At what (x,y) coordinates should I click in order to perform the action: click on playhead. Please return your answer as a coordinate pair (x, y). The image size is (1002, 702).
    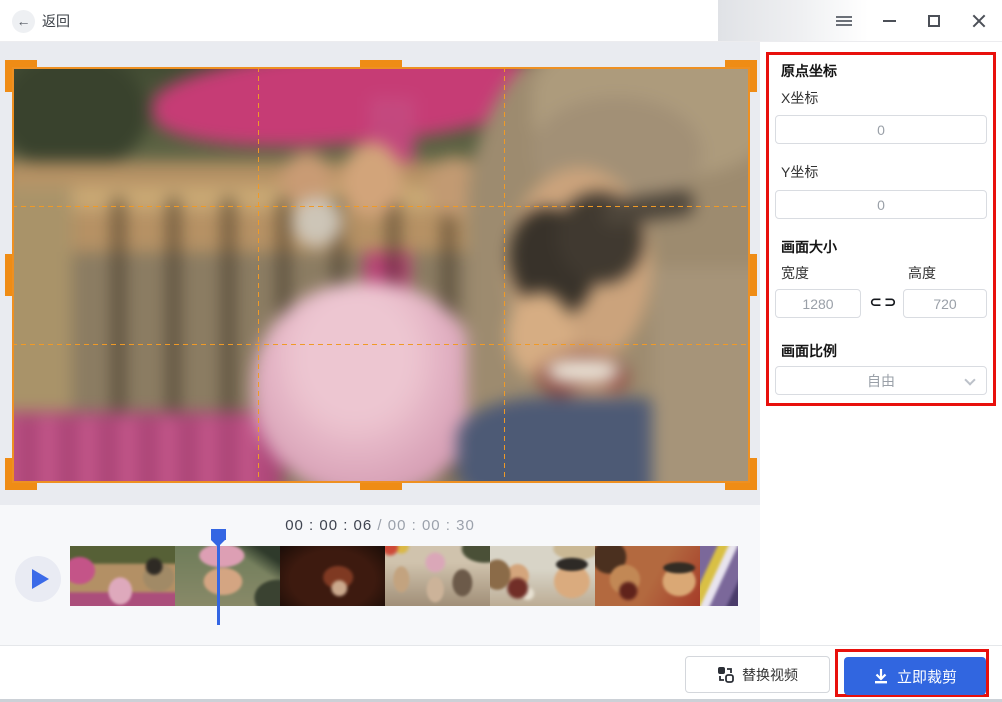
    Looking at the image, I should click on (218, 577).